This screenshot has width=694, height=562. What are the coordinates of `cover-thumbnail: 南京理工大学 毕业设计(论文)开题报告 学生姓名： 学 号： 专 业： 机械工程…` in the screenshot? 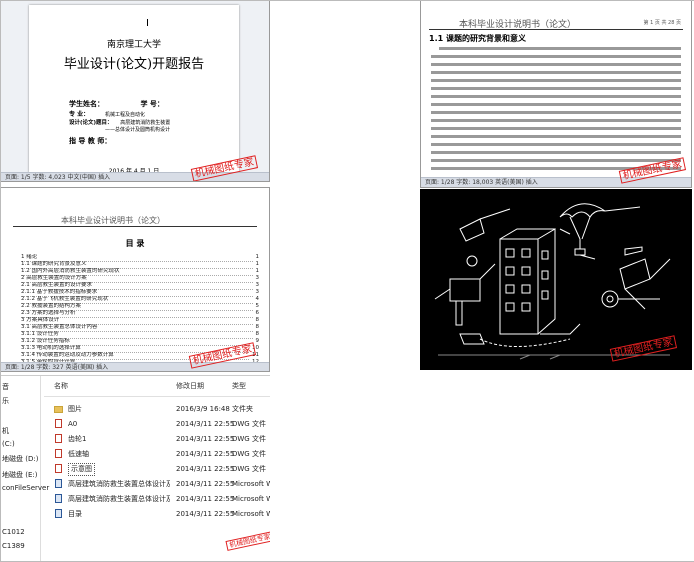 It's located at (135, 91).